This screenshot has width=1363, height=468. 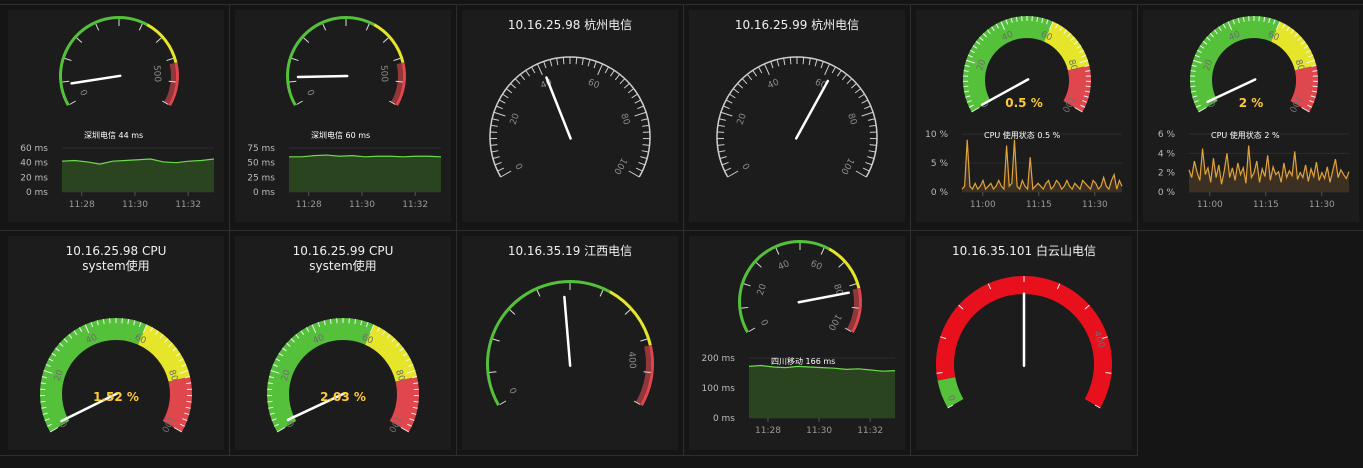 What do you see at coordinates (570, 24) in the screenshot?
I see `panel-title: 10.16.25.98 杭州电信` at bounding box center [570, 24].